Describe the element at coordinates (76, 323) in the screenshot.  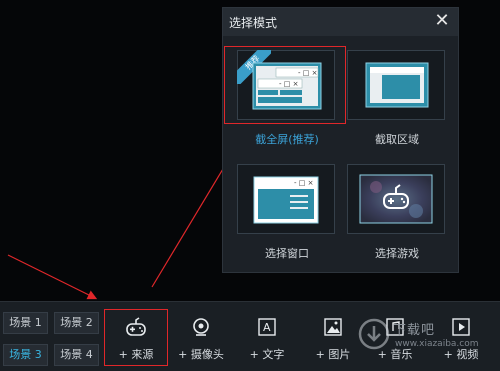
I see `scene-2-button: 场景 2` at that location.